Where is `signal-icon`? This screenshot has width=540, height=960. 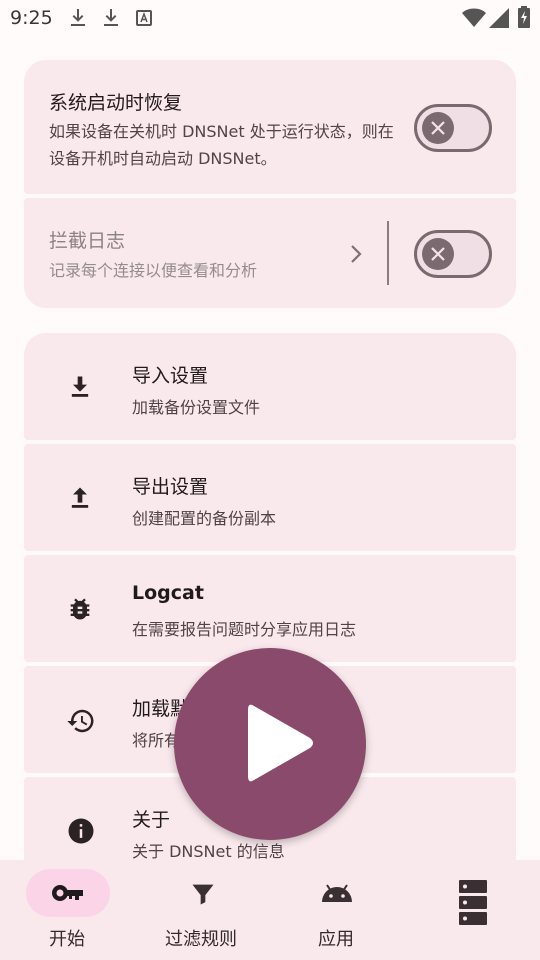
signal-icon is located at coordinates (499, 20).